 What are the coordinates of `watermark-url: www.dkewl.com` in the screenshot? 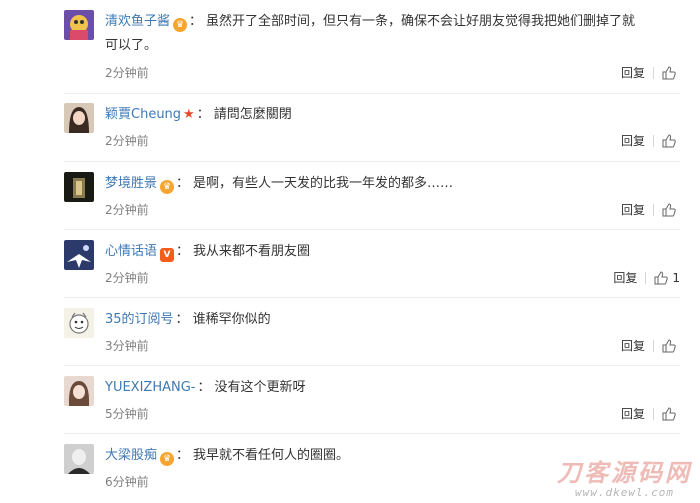 It's located at (624, 492).